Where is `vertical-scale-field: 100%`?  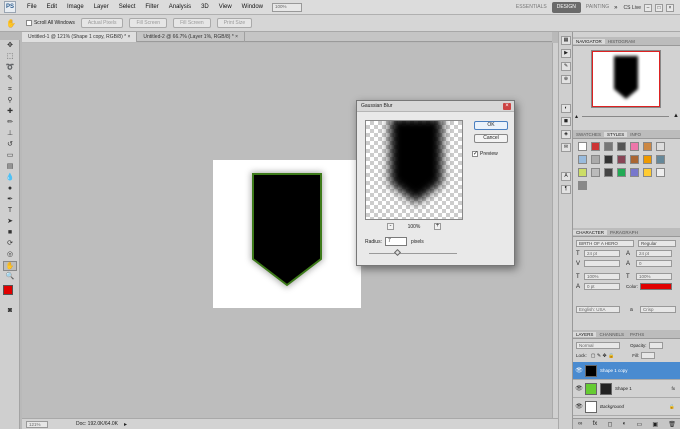 vertical-scale-field: 100% is located at coordinates (602, 276).